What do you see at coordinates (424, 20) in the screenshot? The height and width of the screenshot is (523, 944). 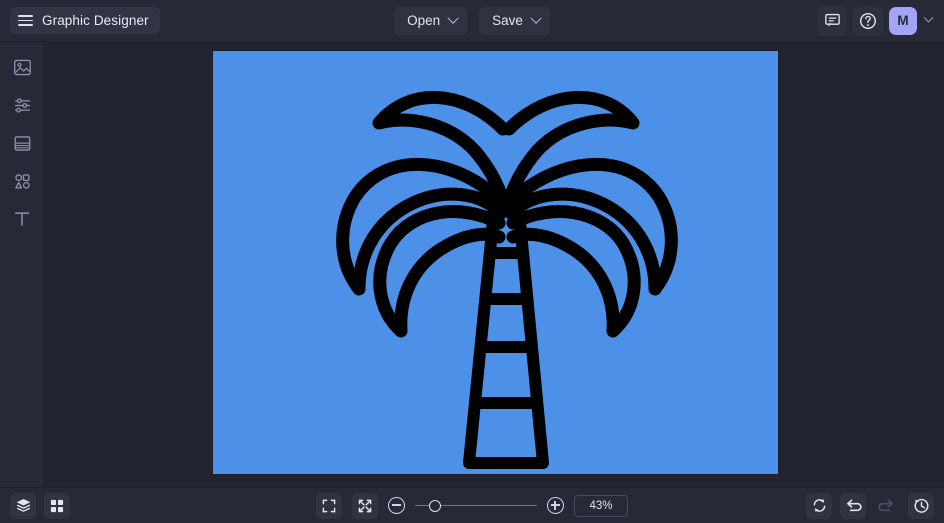 I see `open-button-label: Open` at bounding box center [424, 20].